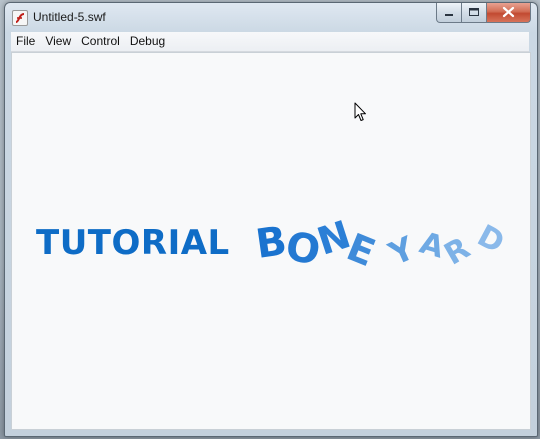 The height and width of the screenshot is (439, 540). I want to click on minimize-button, so click(449, 13).